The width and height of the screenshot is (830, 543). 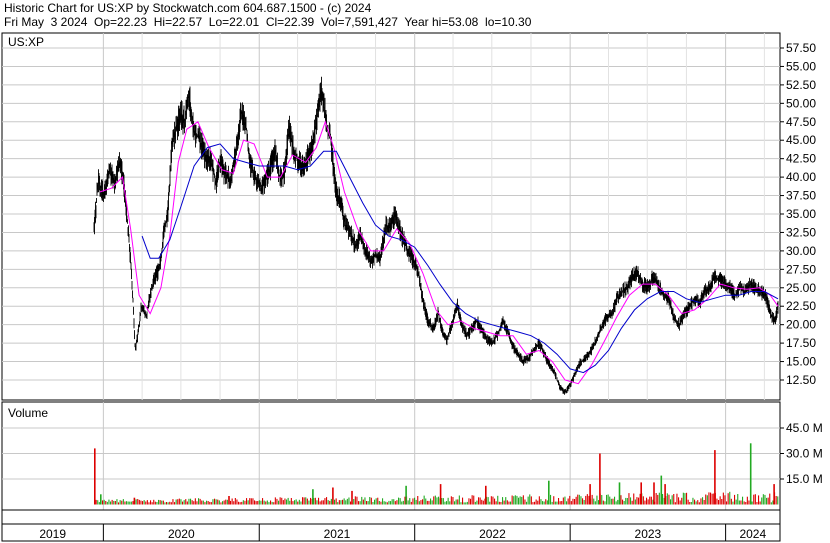 I want to click on price-tick-label: 42.50, so click(x=801, y=159).